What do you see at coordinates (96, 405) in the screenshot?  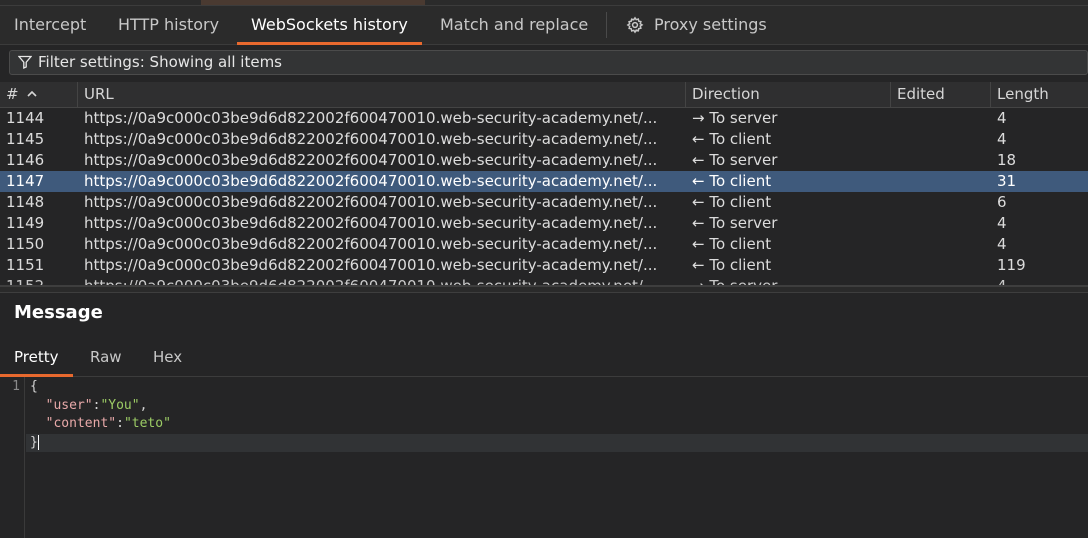 I see `code-line: "user":"You",` at bounding box center [96, 405].